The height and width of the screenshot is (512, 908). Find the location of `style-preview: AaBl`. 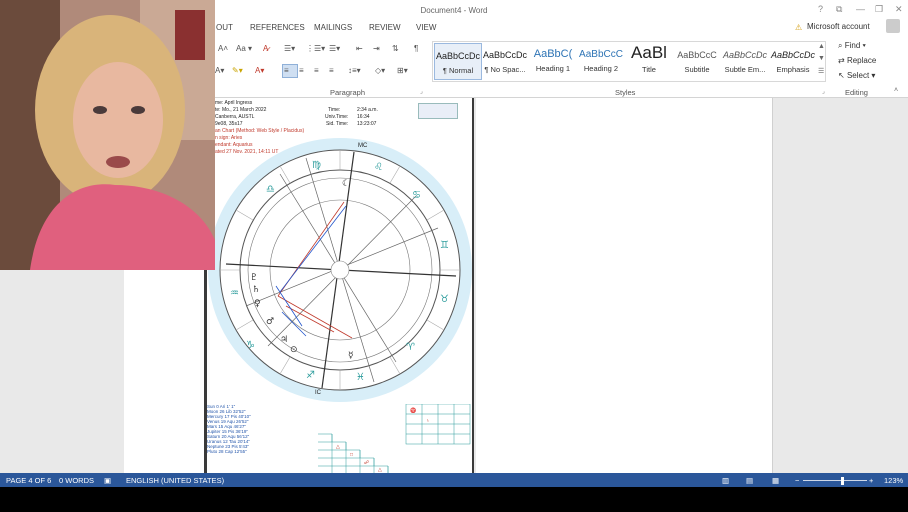

style-preview: AaBl is located at coordinates (649, 52).